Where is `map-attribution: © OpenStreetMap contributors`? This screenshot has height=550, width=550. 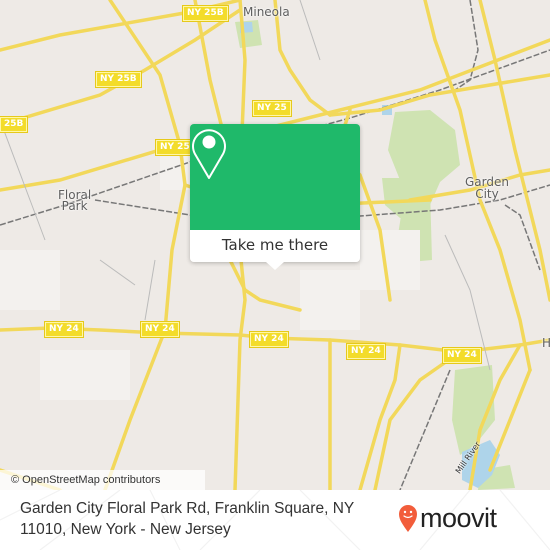
map-attribution: © OpenStreetMap contributors is located at coordinates (102, 480).